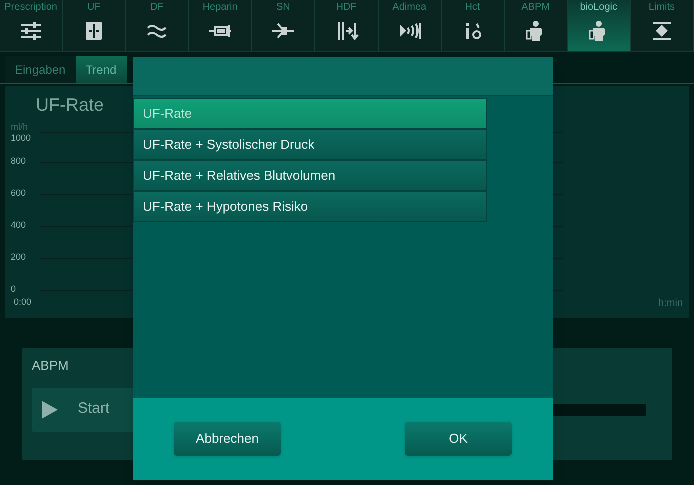 The width and height of the screenshot is (694, 485). I want to click on toolbar-tab: Heparin, so click(220, 25).